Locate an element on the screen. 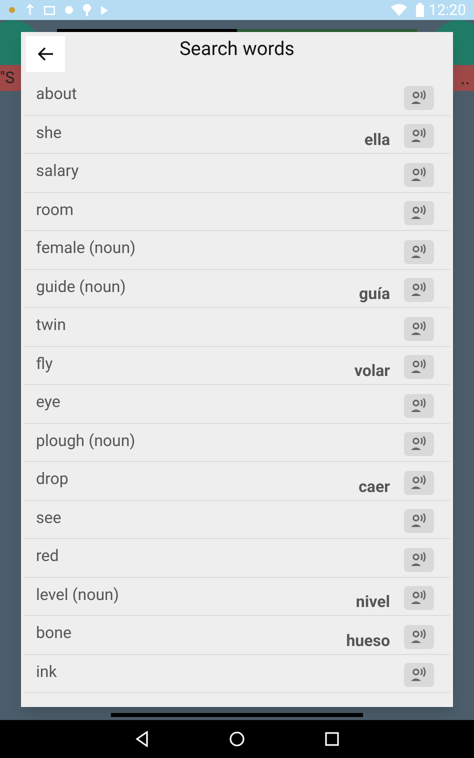  translation-text: hueso is located at coordinates (368, 641).